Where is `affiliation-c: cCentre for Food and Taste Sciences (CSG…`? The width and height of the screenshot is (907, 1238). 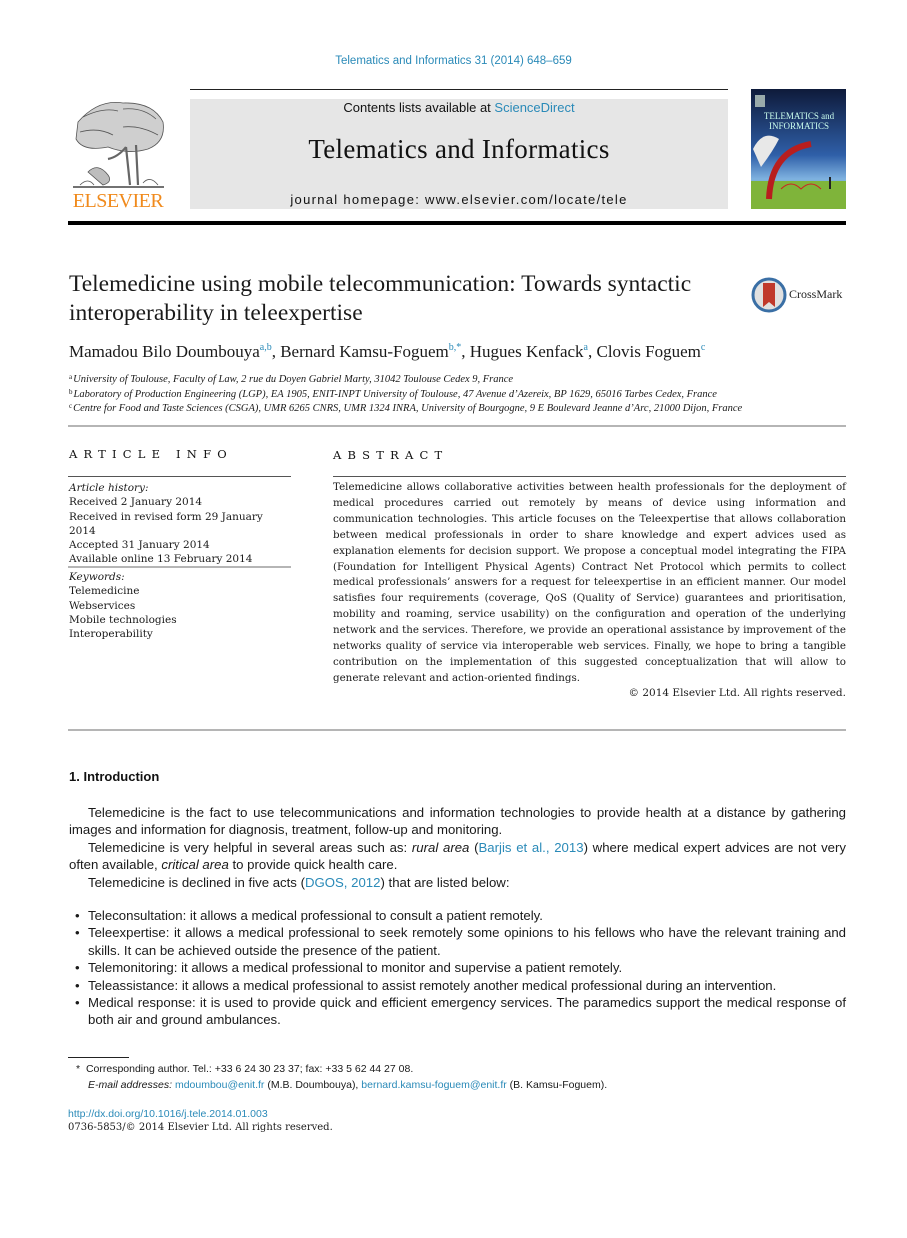
affiliation-c: cCentre for Food and Taste Sciences (CSG… is located at coordinates (469, 408).